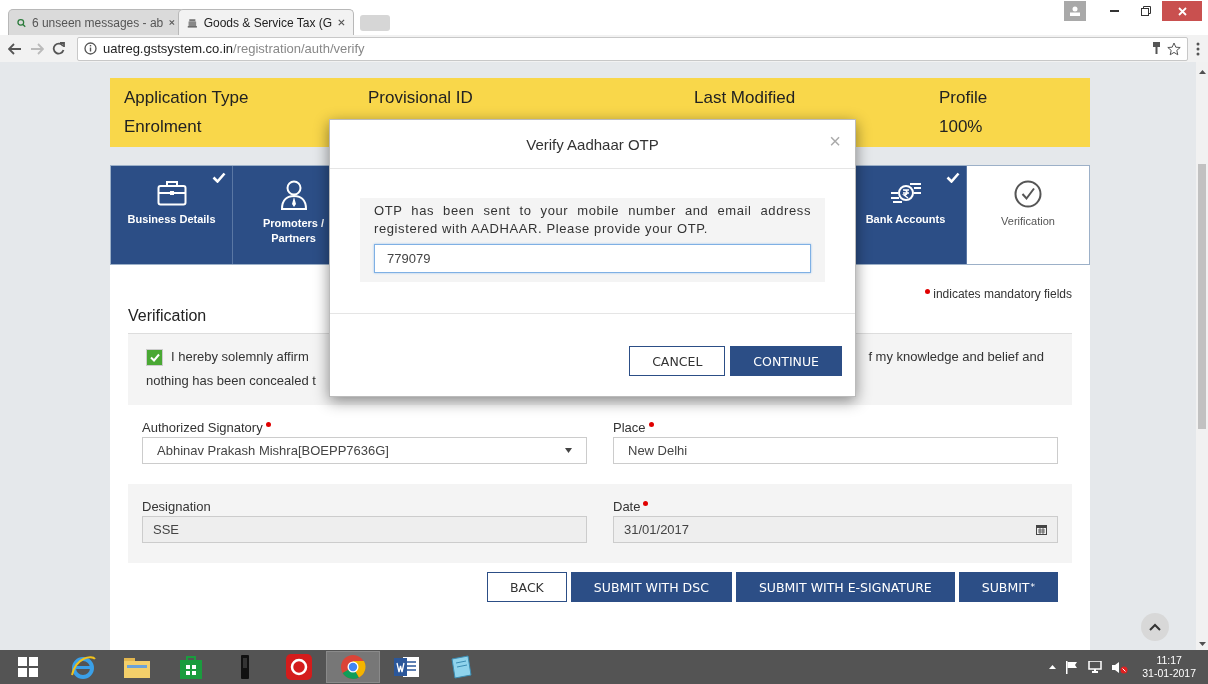  What do you see at coordinates (1072, 667) in the screenshot?
I see `flag-icon` at bounding box center [1072, 667].